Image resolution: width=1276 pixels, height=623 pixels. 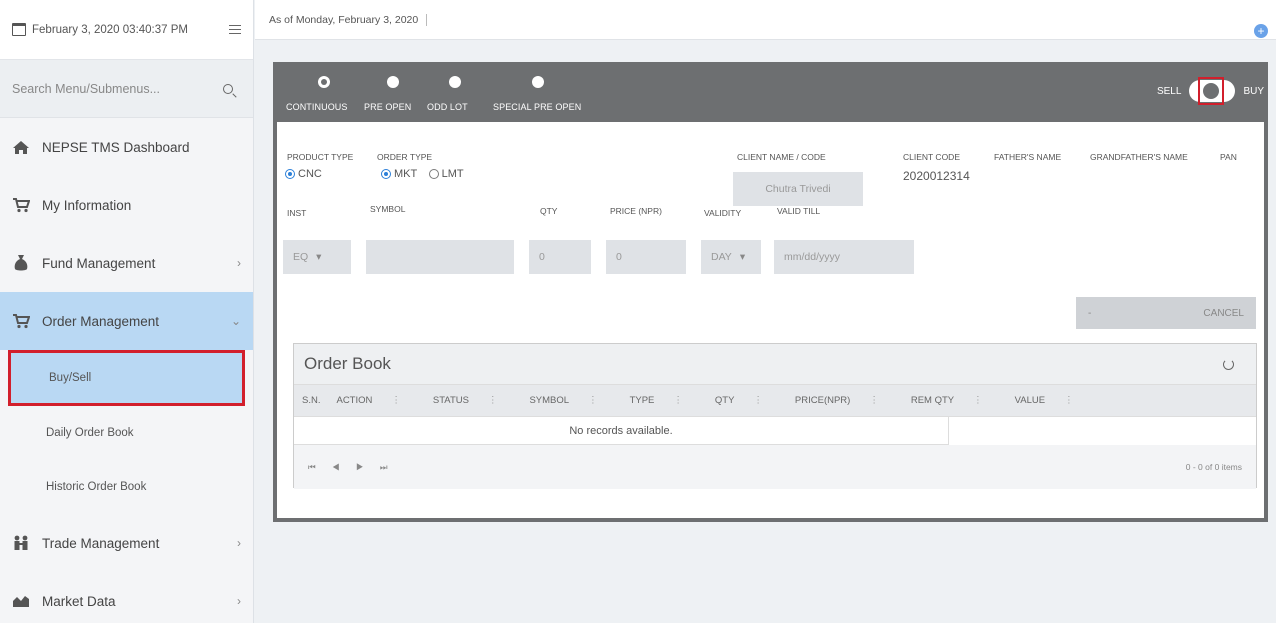 I want to click on validity-select: DAY, so click(x=731, y=257).